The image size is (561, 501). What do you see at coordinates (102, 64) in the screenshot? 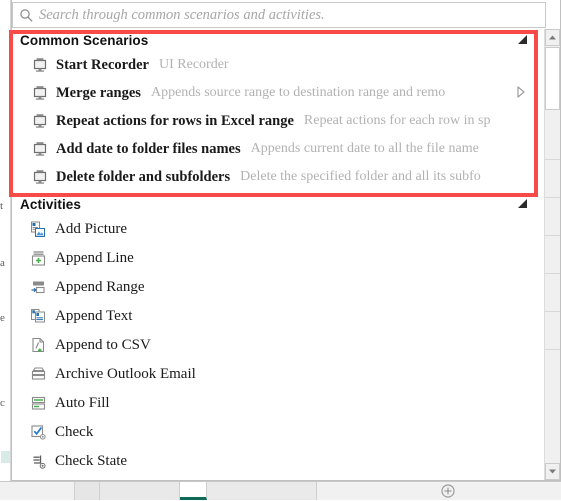
I see `scenario-label: Start Recorder` at bounding box center [102, 64].